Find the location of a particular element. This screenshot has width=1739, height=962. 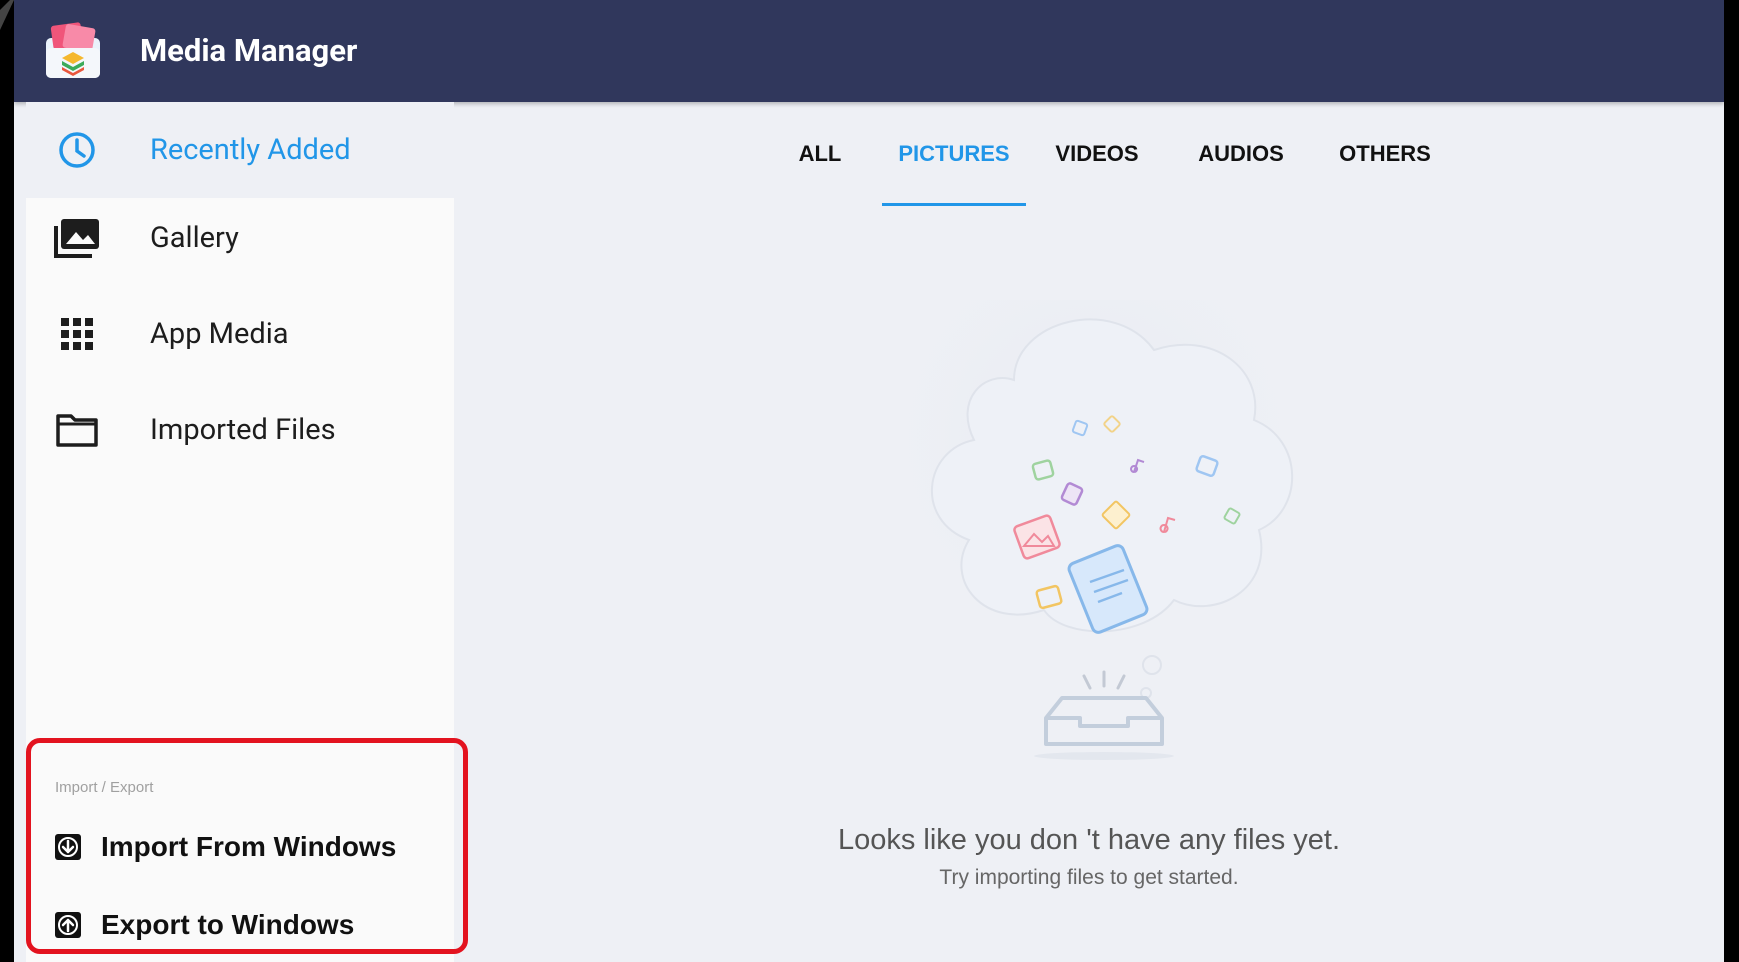

sidebar-item-imported-files: Imported Files is located at coordinates (240, 430).